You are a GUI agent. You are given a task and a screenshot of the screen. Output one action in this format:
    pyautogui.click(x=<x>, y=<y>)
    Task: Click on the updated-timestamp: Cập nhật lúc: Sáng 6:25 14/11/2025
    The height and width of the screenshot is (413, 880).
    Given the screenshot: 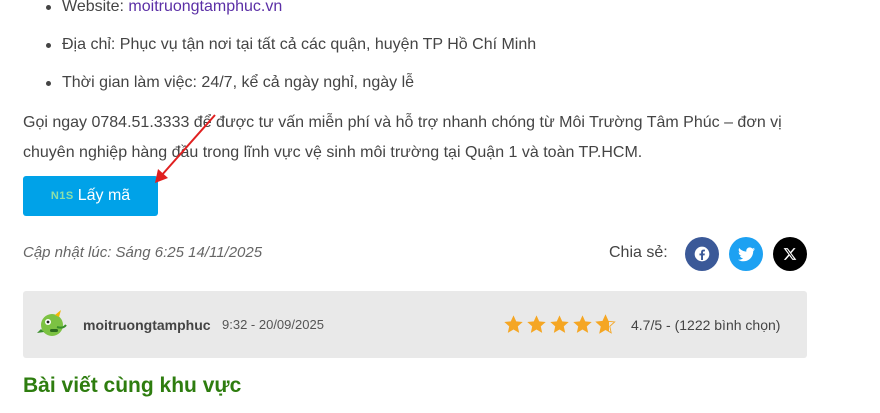 What is the action you would take?
    pyautogui.click(x=143, y=252)
    